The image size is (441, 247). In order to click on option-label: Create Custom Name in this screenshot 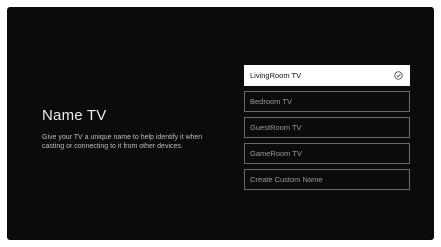, I will do `click(286, 179)`.